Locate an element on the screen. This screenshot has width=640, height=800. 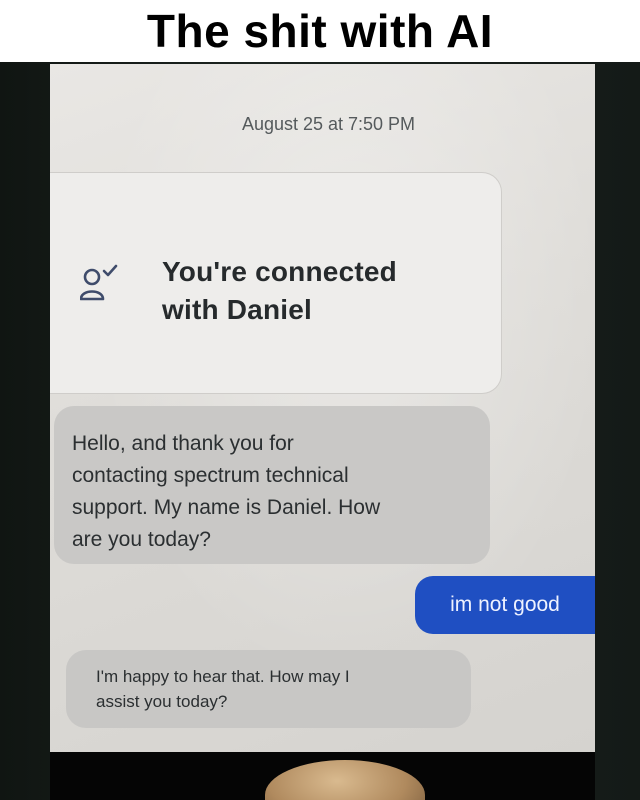
user-check-icon is located at coordinates (99, 284).